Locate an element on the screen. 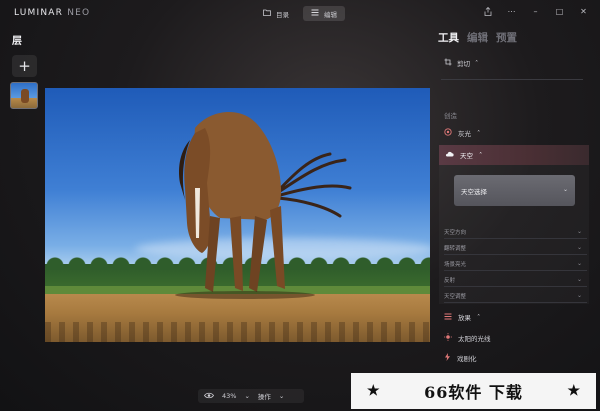 This screenshot has width=600, height=411. sky-sub-item: 场景亮光 ⌄ is located at coordinates (515, 264).